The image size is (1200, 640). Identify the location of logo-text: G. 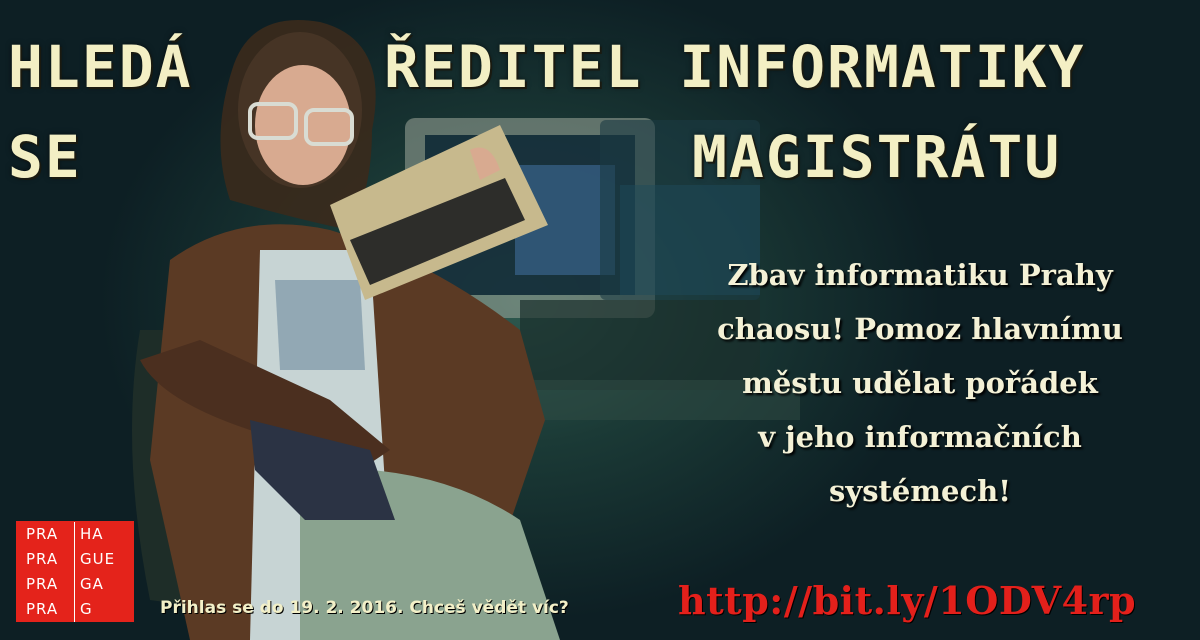
(104, 609).